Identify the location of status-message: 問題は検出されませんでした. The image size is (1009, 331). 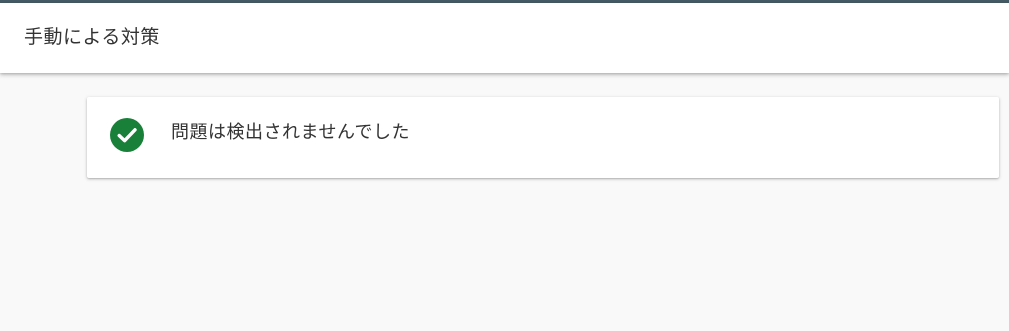
(291, 132).